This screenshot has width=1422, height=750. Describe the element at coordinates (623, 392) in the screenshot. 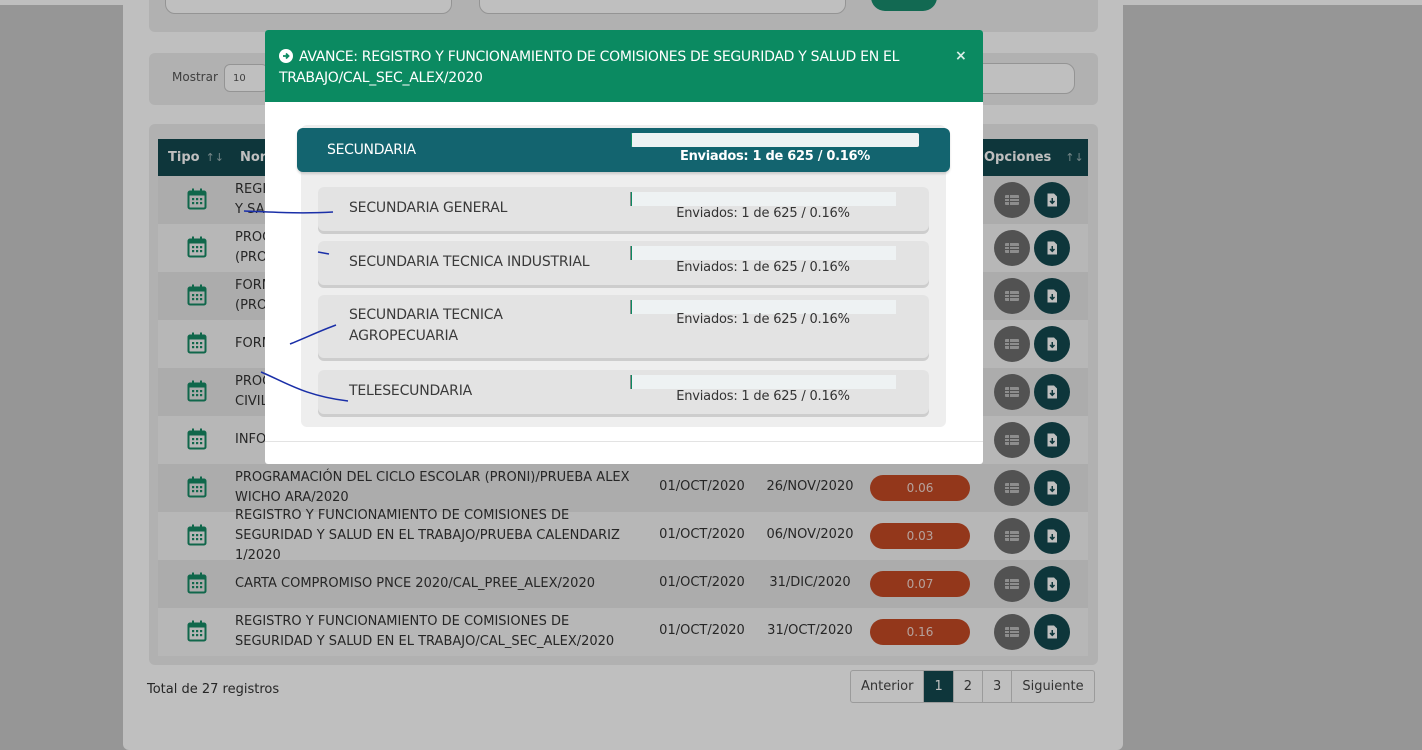

I see `sublevel-item: TELESECUNDARIA Enviados: 1 de 625 / 0.16%` at that location.